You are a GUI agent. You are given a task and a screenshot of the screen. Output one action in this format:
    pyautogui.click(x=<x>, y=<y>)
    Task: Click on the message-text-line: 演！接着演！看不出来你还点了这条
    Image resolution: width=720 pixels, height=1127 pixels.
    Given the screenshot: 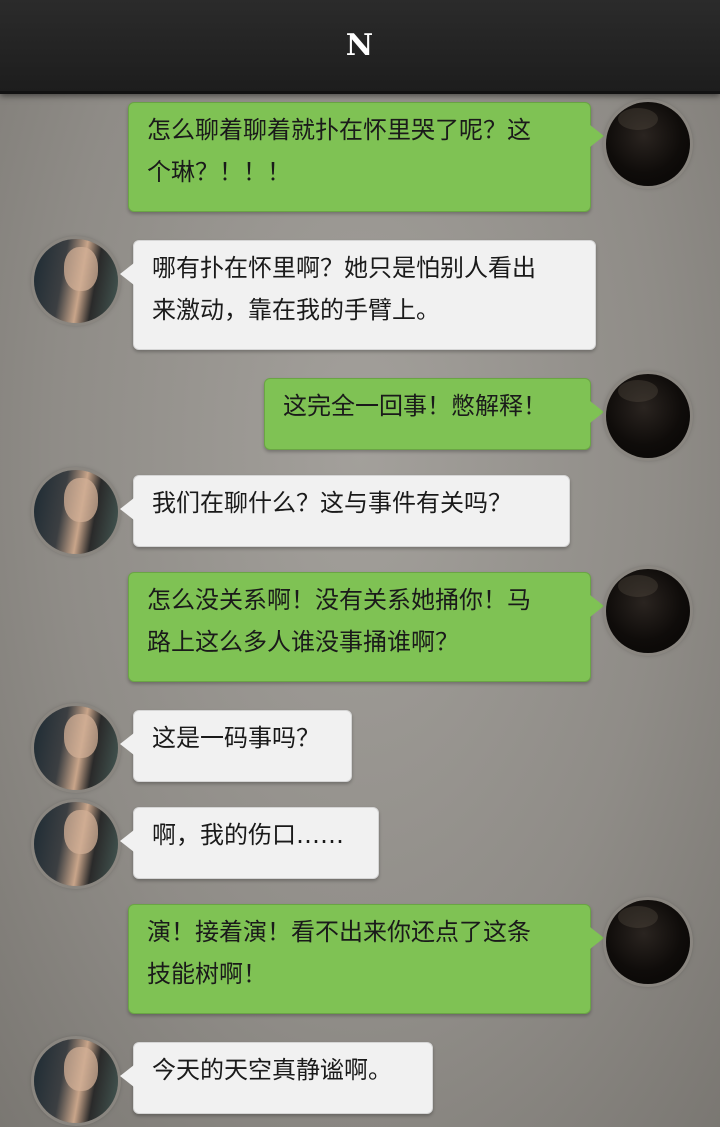 What is the action you would take?
    pyautogui.click(x=339, y=932)
    